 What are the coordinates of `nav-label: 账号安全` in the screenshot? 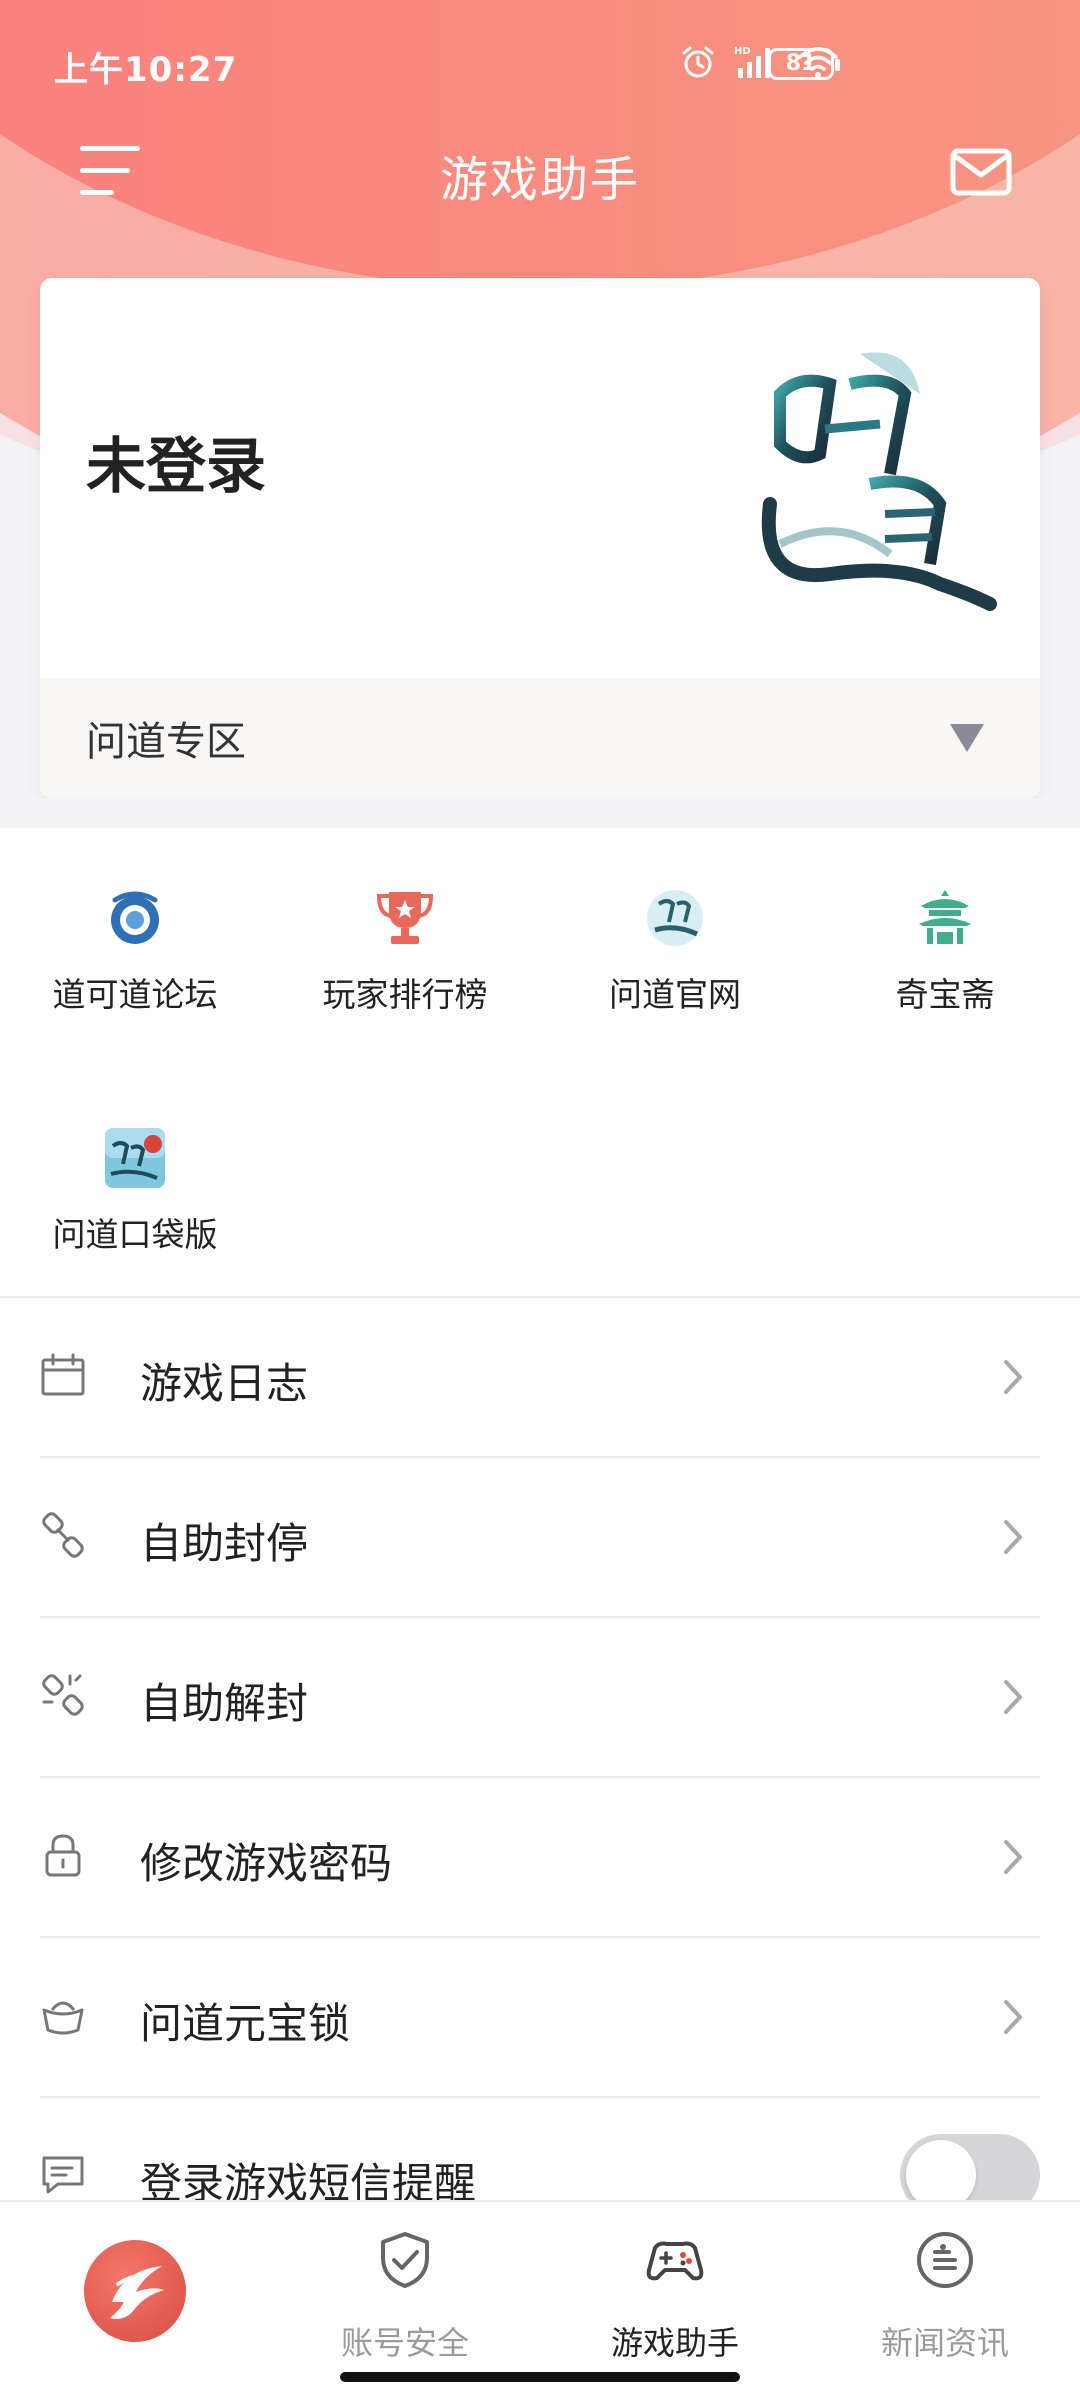 It's located at (404, 2343).